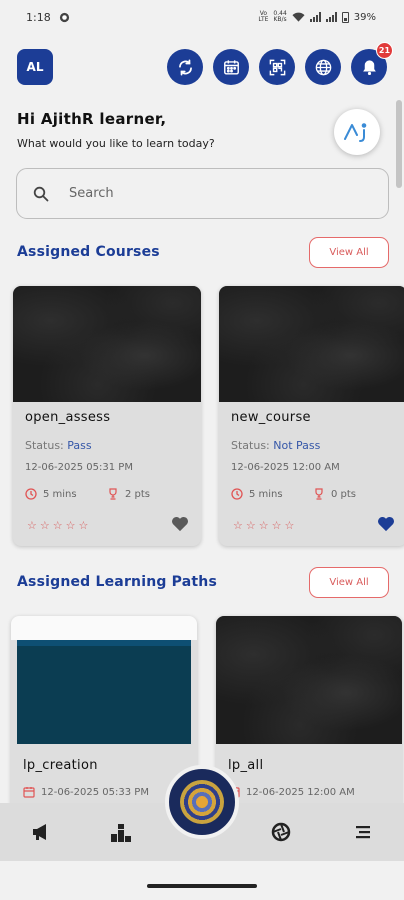 Image resolution: width=404 pixels, height=900 pixels. What do you see at coordinates (79, 467) in the screenshot?
I see `course-date: 12-06-2025 05:31 PM` at bounding box center [79, 467].